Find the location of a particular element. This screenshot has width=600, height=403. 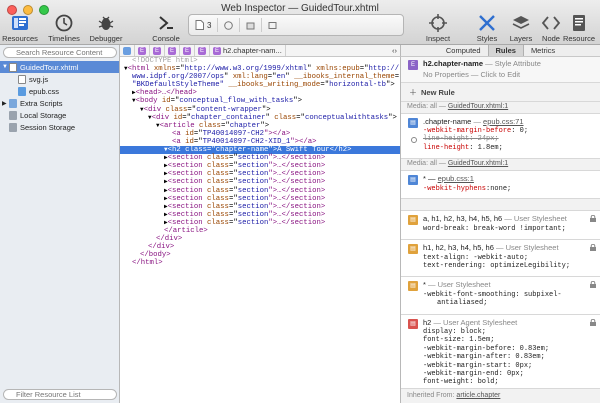

rule-properties: word-break: break-word !important; is located at coordinates (494, 229).